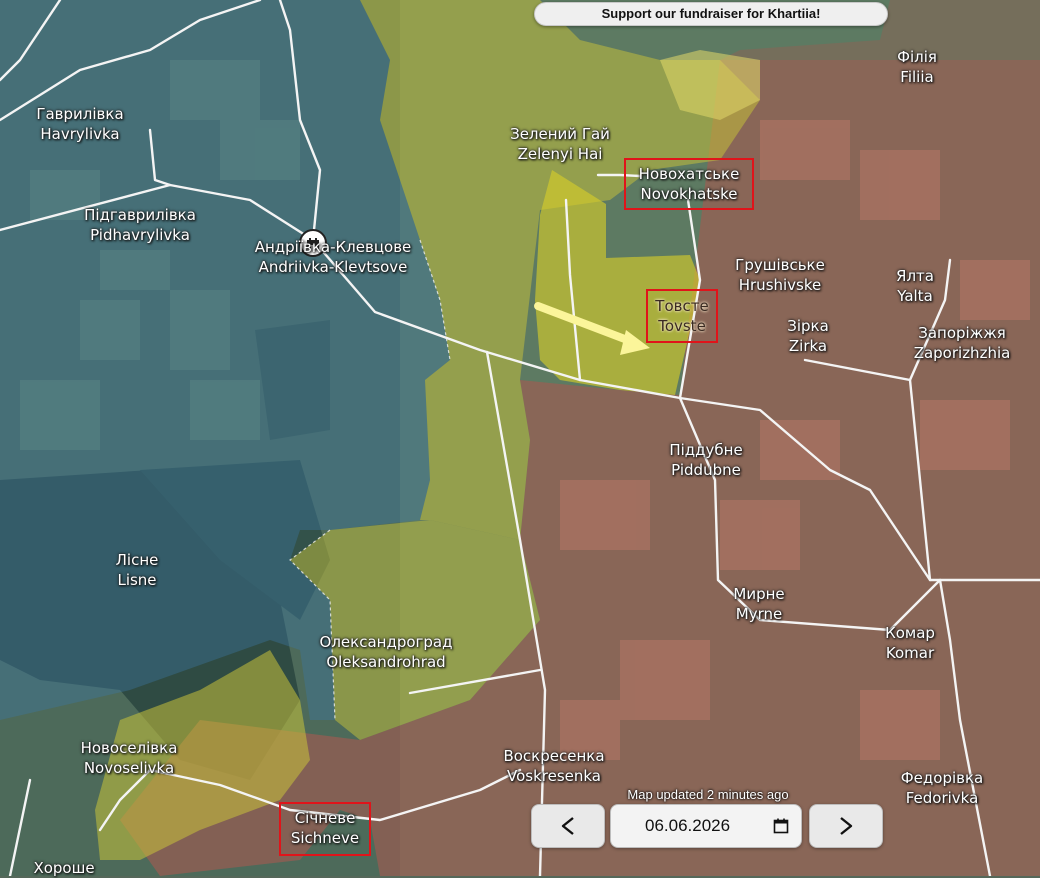  What do you see at coordinates (79, 124) in the screenshot?
I see `place-havrylivka: Гаврилівка Havrylivka` at bounding box center [79, 124].